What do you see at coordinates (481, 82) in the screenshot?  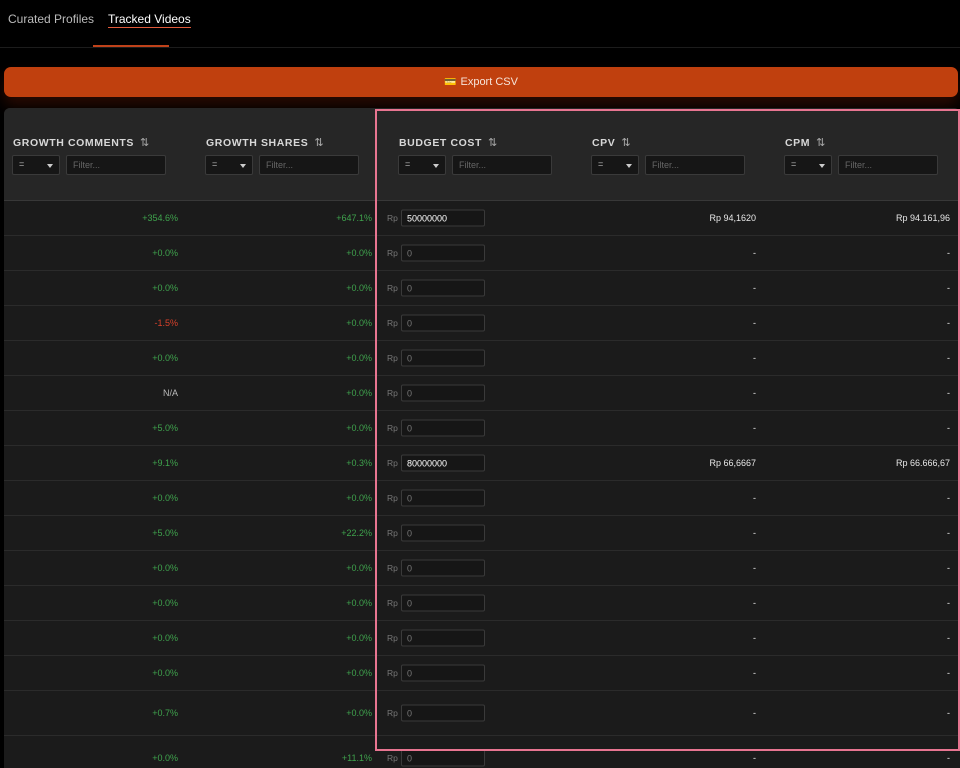 I see `export-csv-button: 💳 Export CSV` at bounding box center [481, 82].